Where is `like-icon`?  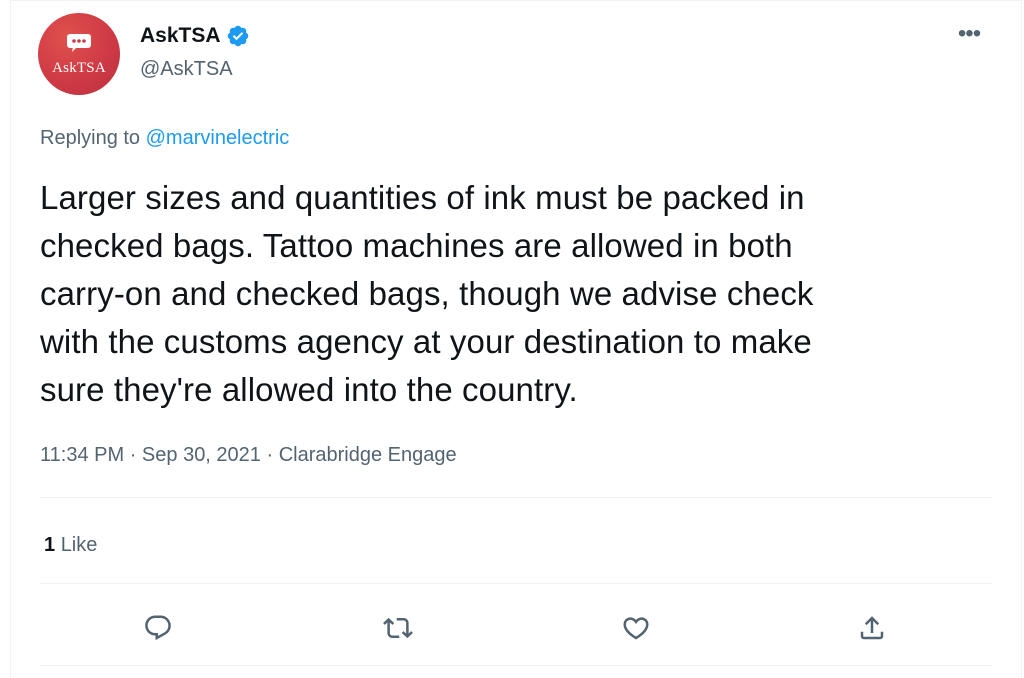
like-icon is located at coordinates (636, 628).